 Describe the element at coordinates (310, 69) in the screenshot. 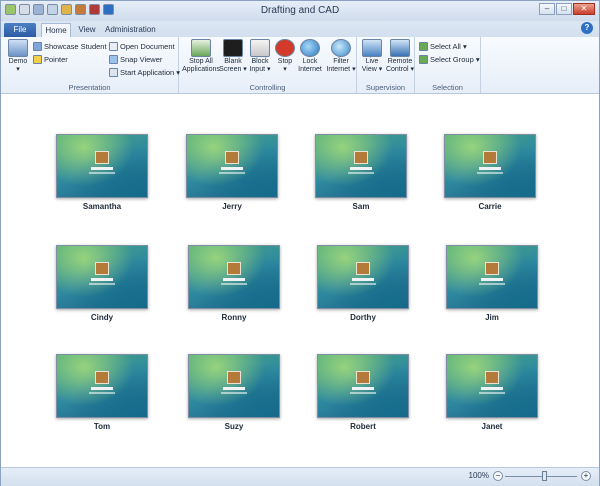

I see `lock-internet-label-2: Internet` at that location.